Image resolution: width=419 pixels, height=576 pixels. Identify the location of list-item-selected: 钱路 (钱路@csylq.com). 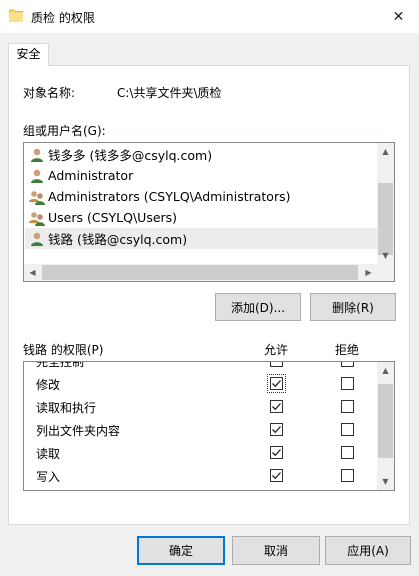
(201, 238).